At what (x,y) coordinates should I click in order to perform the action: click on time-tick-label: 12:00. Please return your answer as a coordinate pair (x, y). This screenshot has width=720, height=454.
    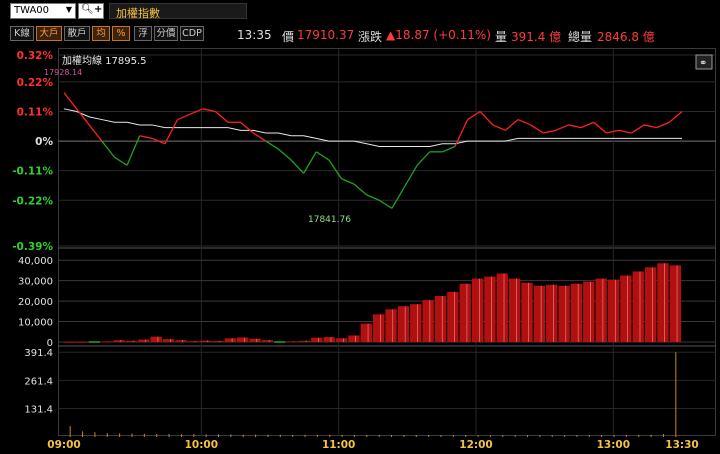
    Looking at the image, I should click on (475, 445).